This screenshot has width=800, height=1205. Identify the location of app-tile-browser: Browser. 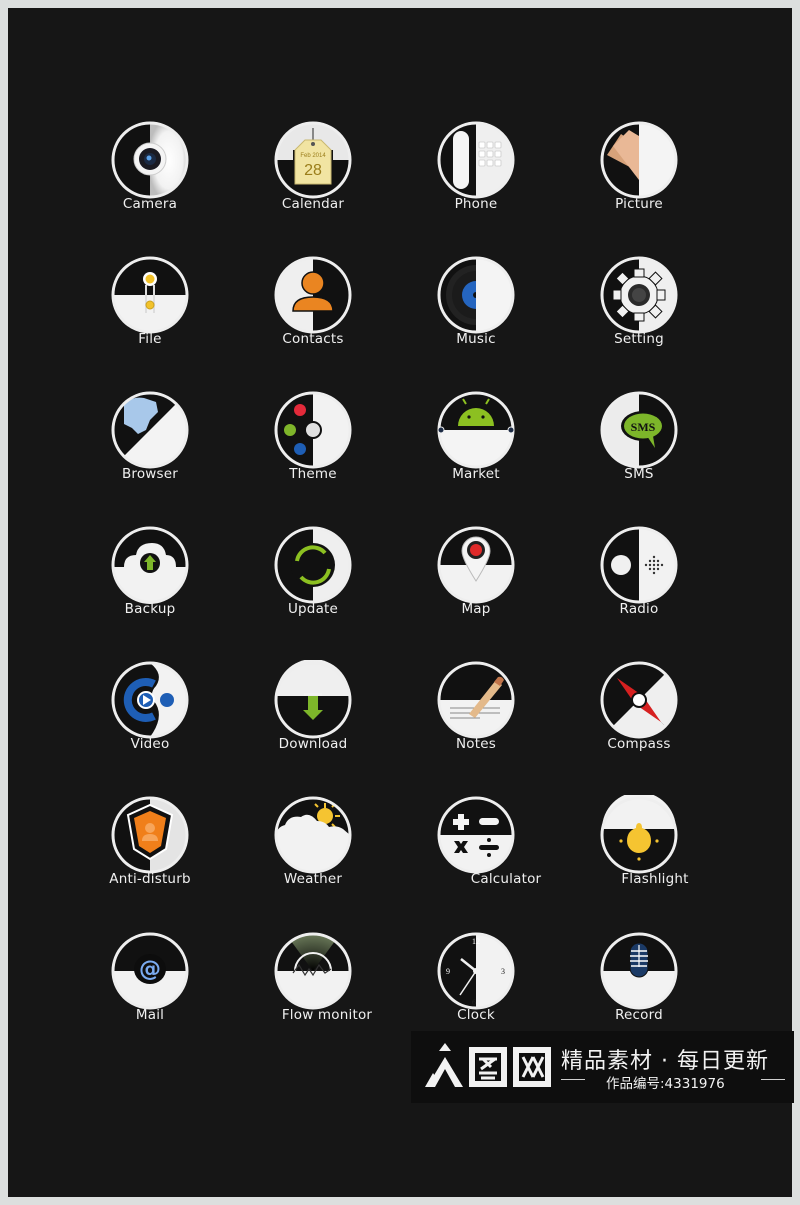
(150, 445).